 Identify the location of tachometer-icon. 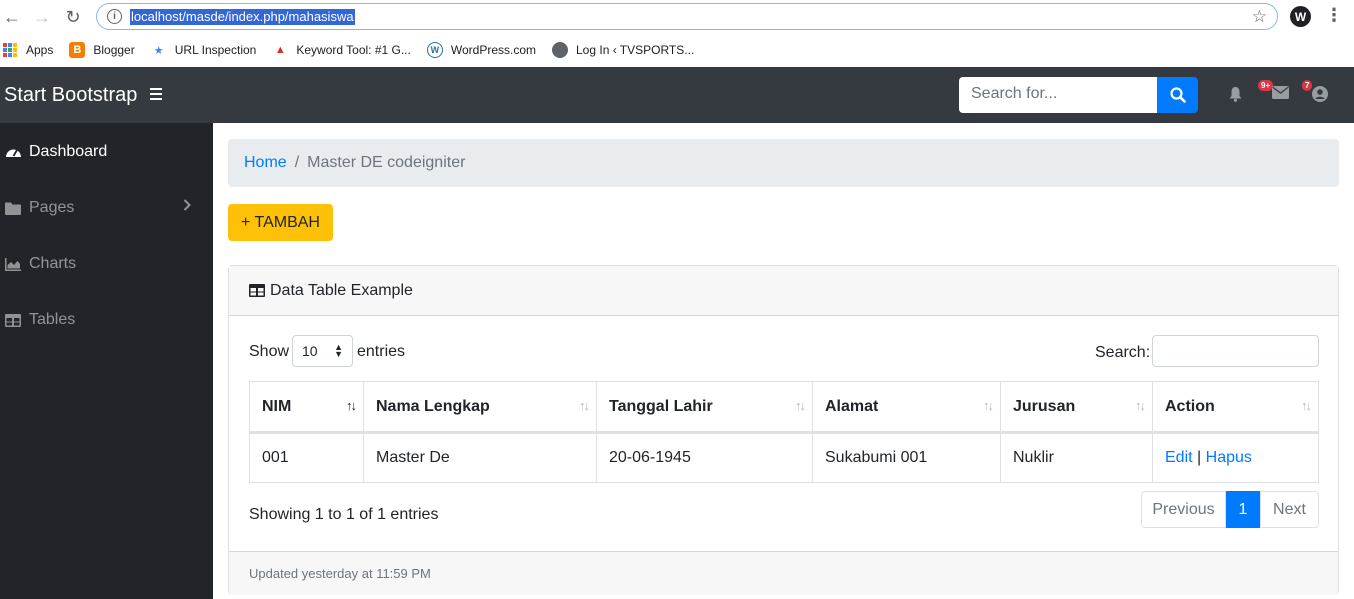
(14, 152).